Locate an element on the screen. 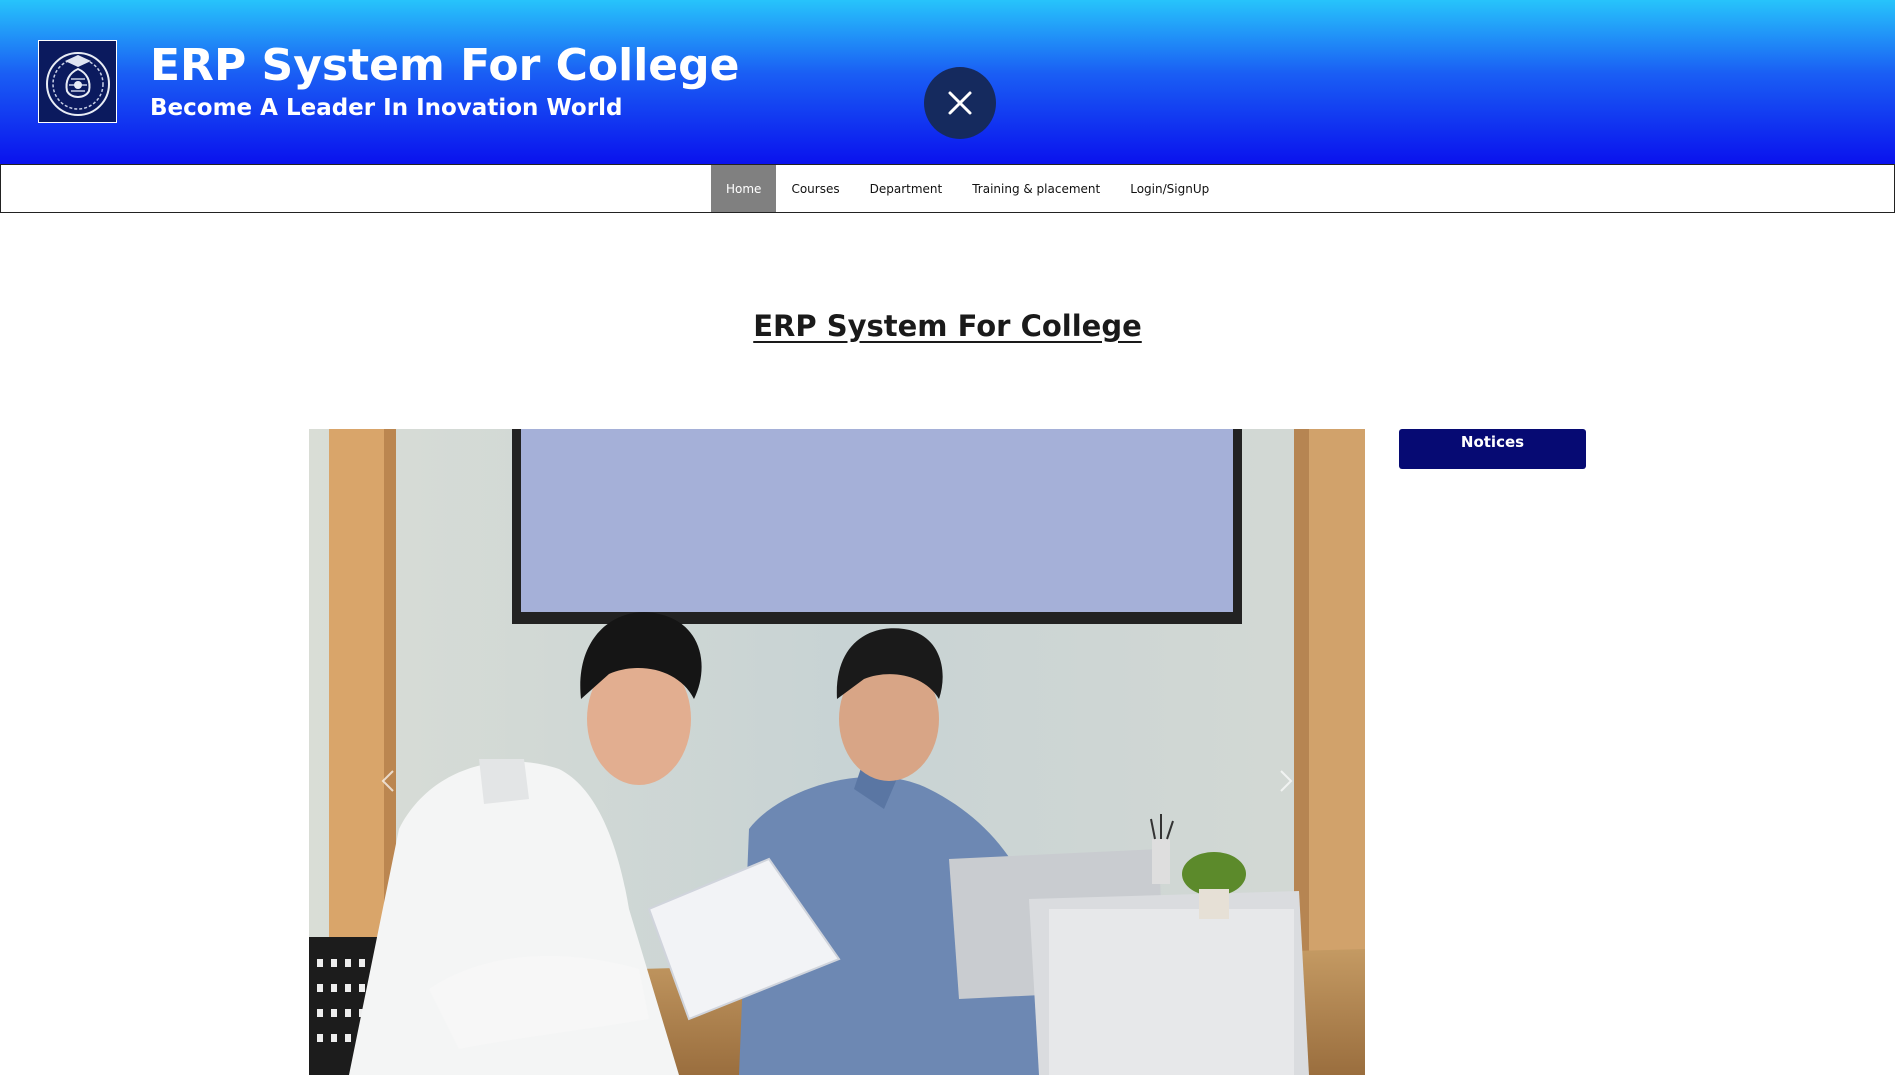 The height and width of the screenshot is (1075, 1897). site-tagline: Become A Leader In Inovation World is located at coordinates (386, 108).